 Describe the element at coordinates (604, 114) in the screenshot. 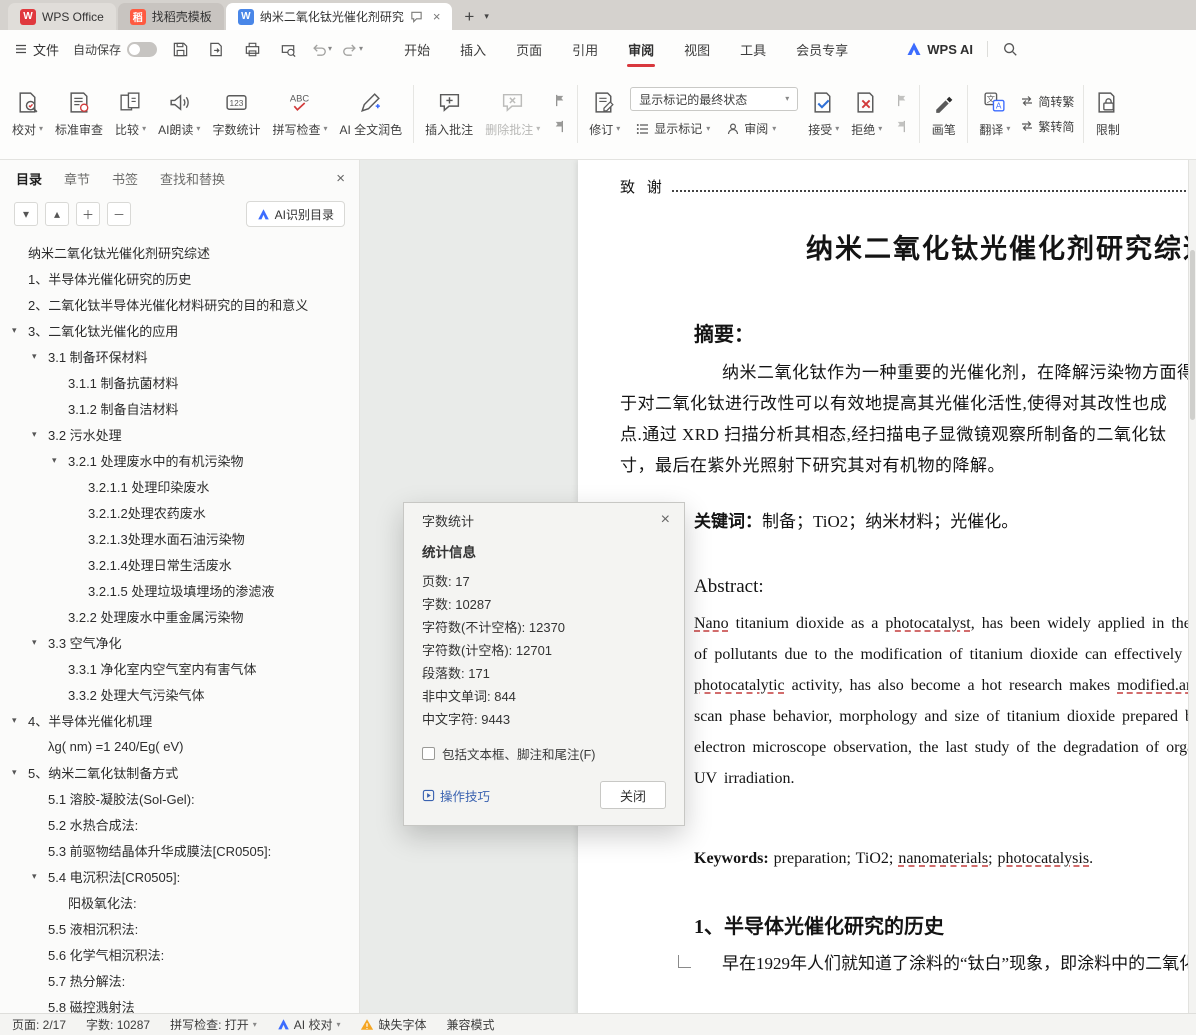

I see `track-changes-button: 修订 ▾` at that location.